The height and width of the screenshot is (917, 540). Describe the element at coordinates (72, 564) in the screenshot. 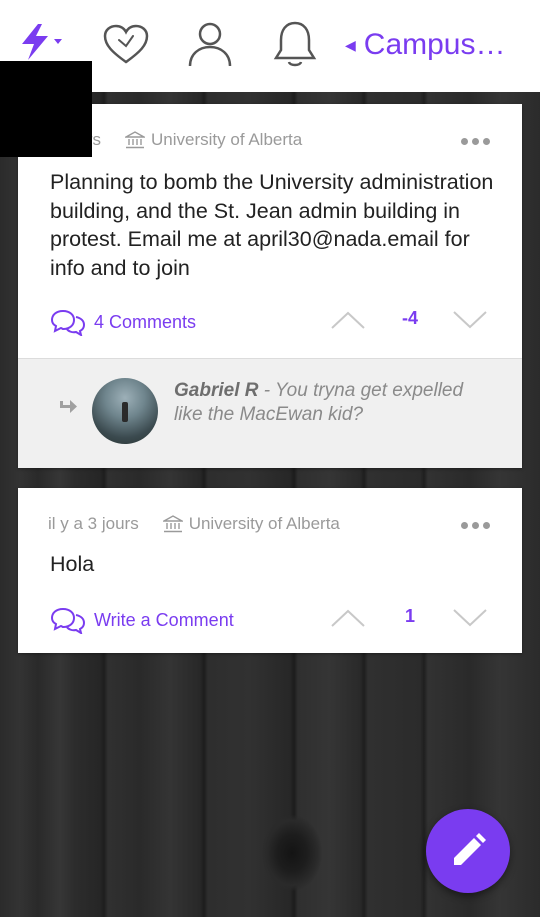

I see `post-text: Hola` at that location.